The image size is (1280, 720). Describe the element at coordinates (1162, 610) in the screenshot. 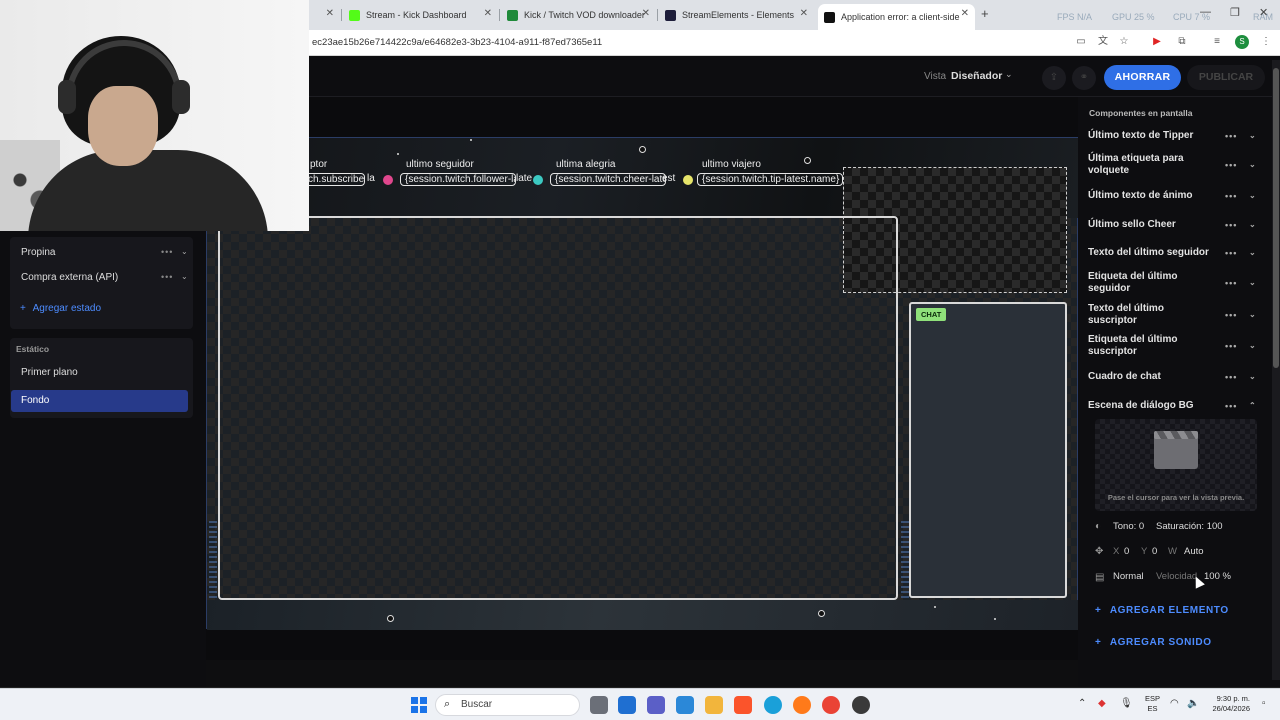

I see `add-element-button: + AGREGAR ELEMENTO` at that location.